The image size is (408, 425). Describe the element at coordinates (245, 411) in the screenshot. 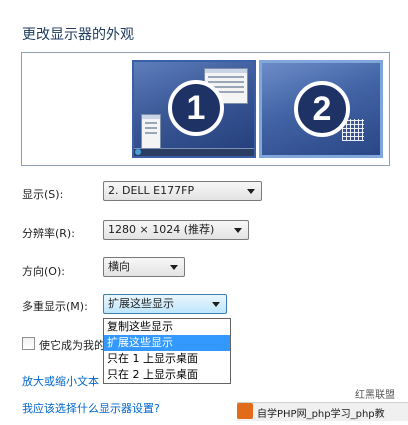

I see `watermark-logo-icon` at that location.